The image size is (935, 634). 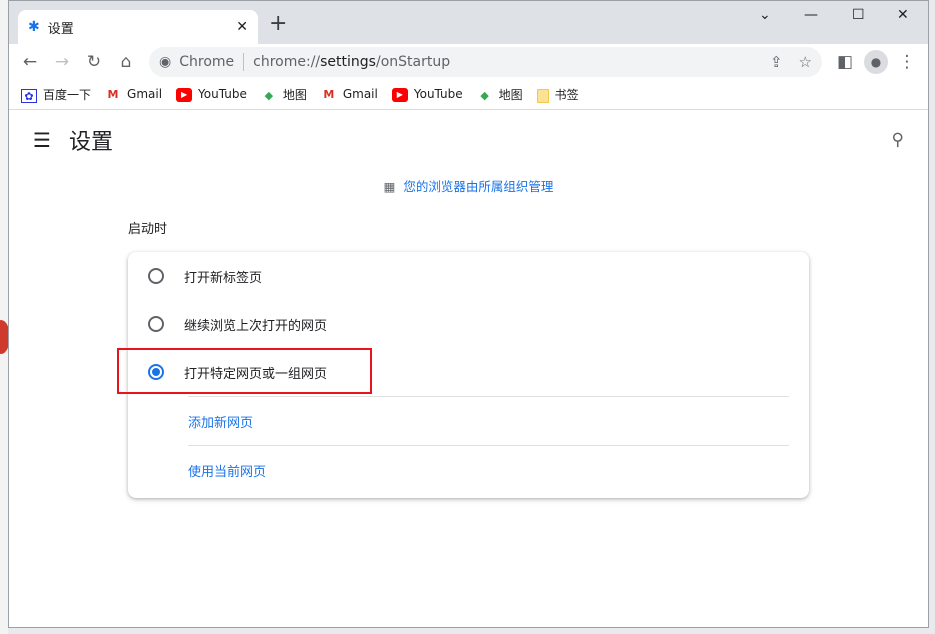 What do you see at coordinates (499, 94) in the screenshot?
I see `bookmark-maps-2: ◆ 地图` at bounding box center [499, 94].